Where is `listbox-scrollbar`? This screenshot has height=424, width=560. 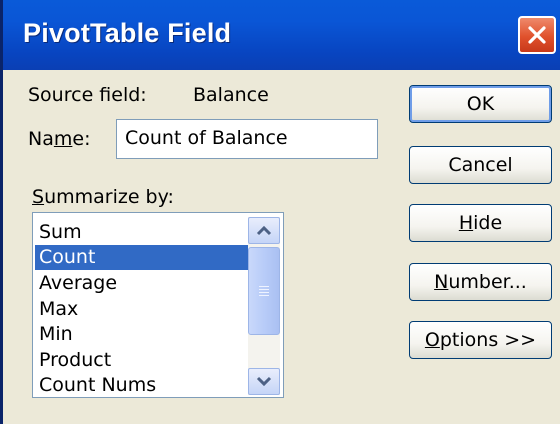
listbox-scrollbar is located at coordinates (264, 306).